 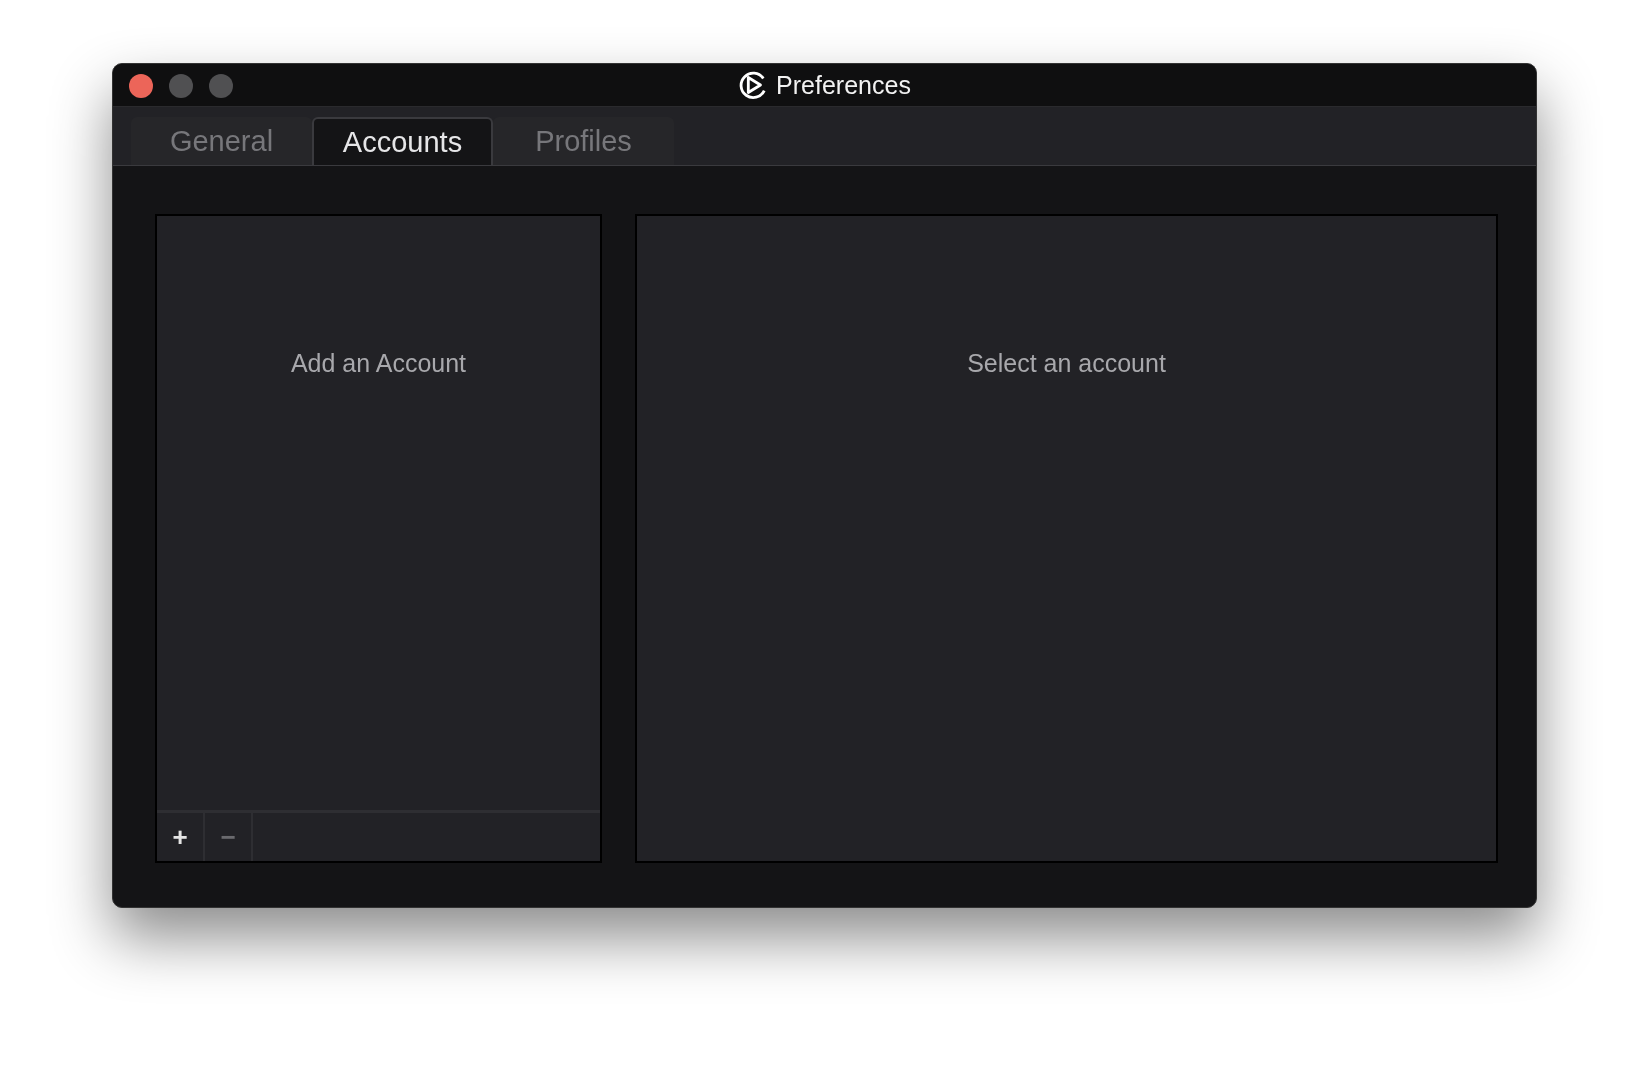 What do you see at coordinates (221, 141) in the screenshot?
I see `tab: General` at bounding box center [221, 141].